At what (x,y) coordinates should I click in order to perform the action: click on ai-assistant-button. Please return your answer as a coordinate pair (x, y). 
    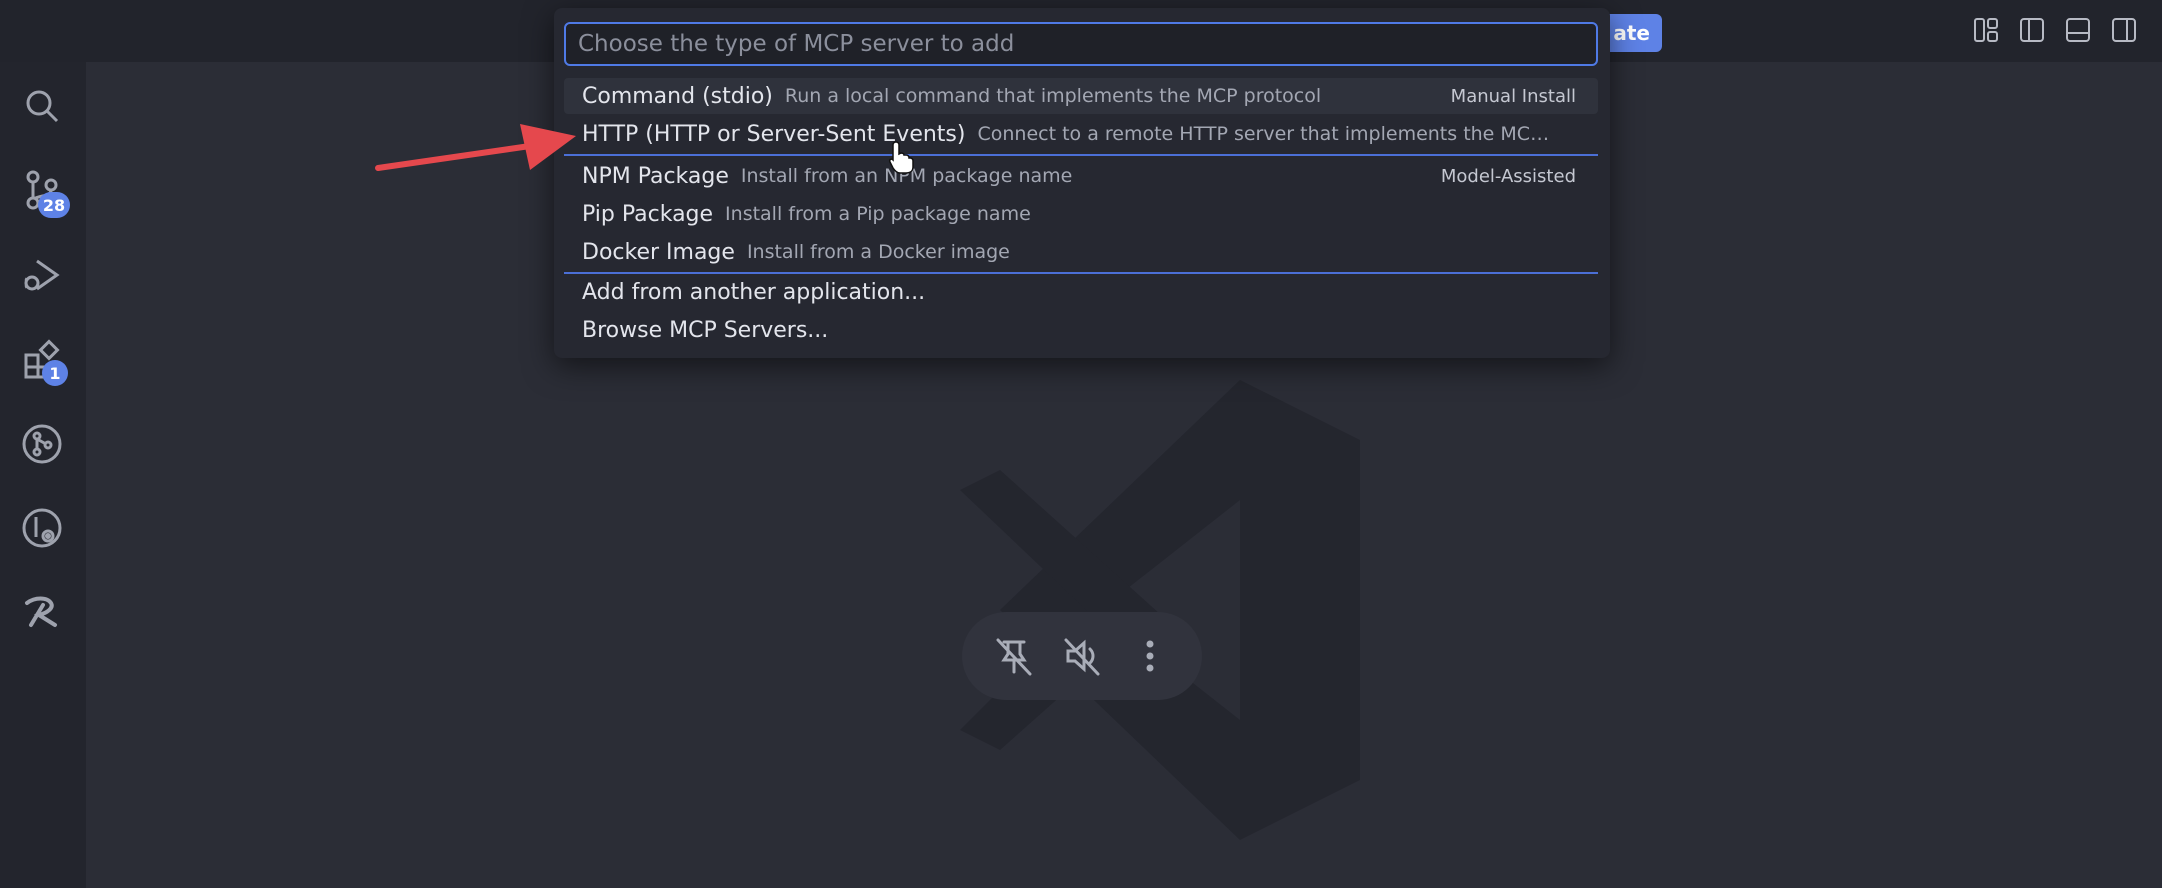
    Looking at the image, I should click on (42, 612).